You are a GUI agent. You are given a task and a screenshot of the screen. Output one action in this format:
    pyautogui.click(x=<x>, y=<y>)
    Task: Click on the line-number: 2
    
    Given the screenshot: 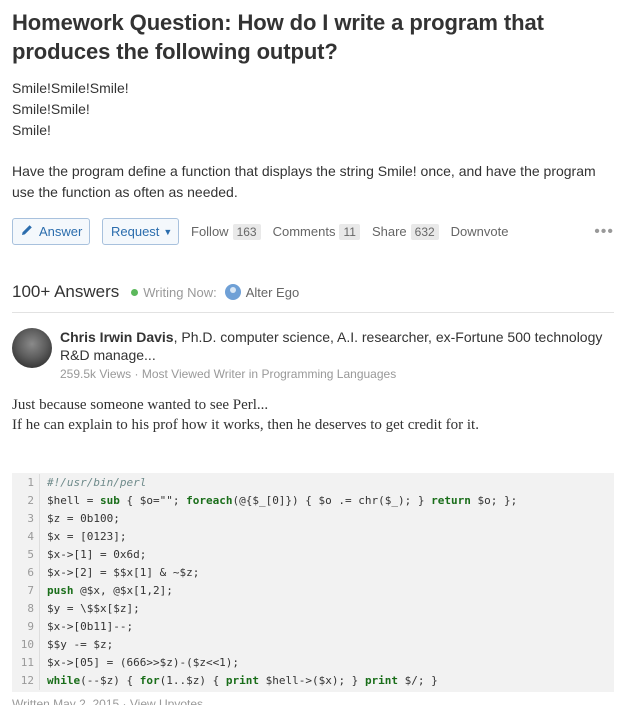 What is the action you would take?
    pyautogui.click(x=26, y=501)
    